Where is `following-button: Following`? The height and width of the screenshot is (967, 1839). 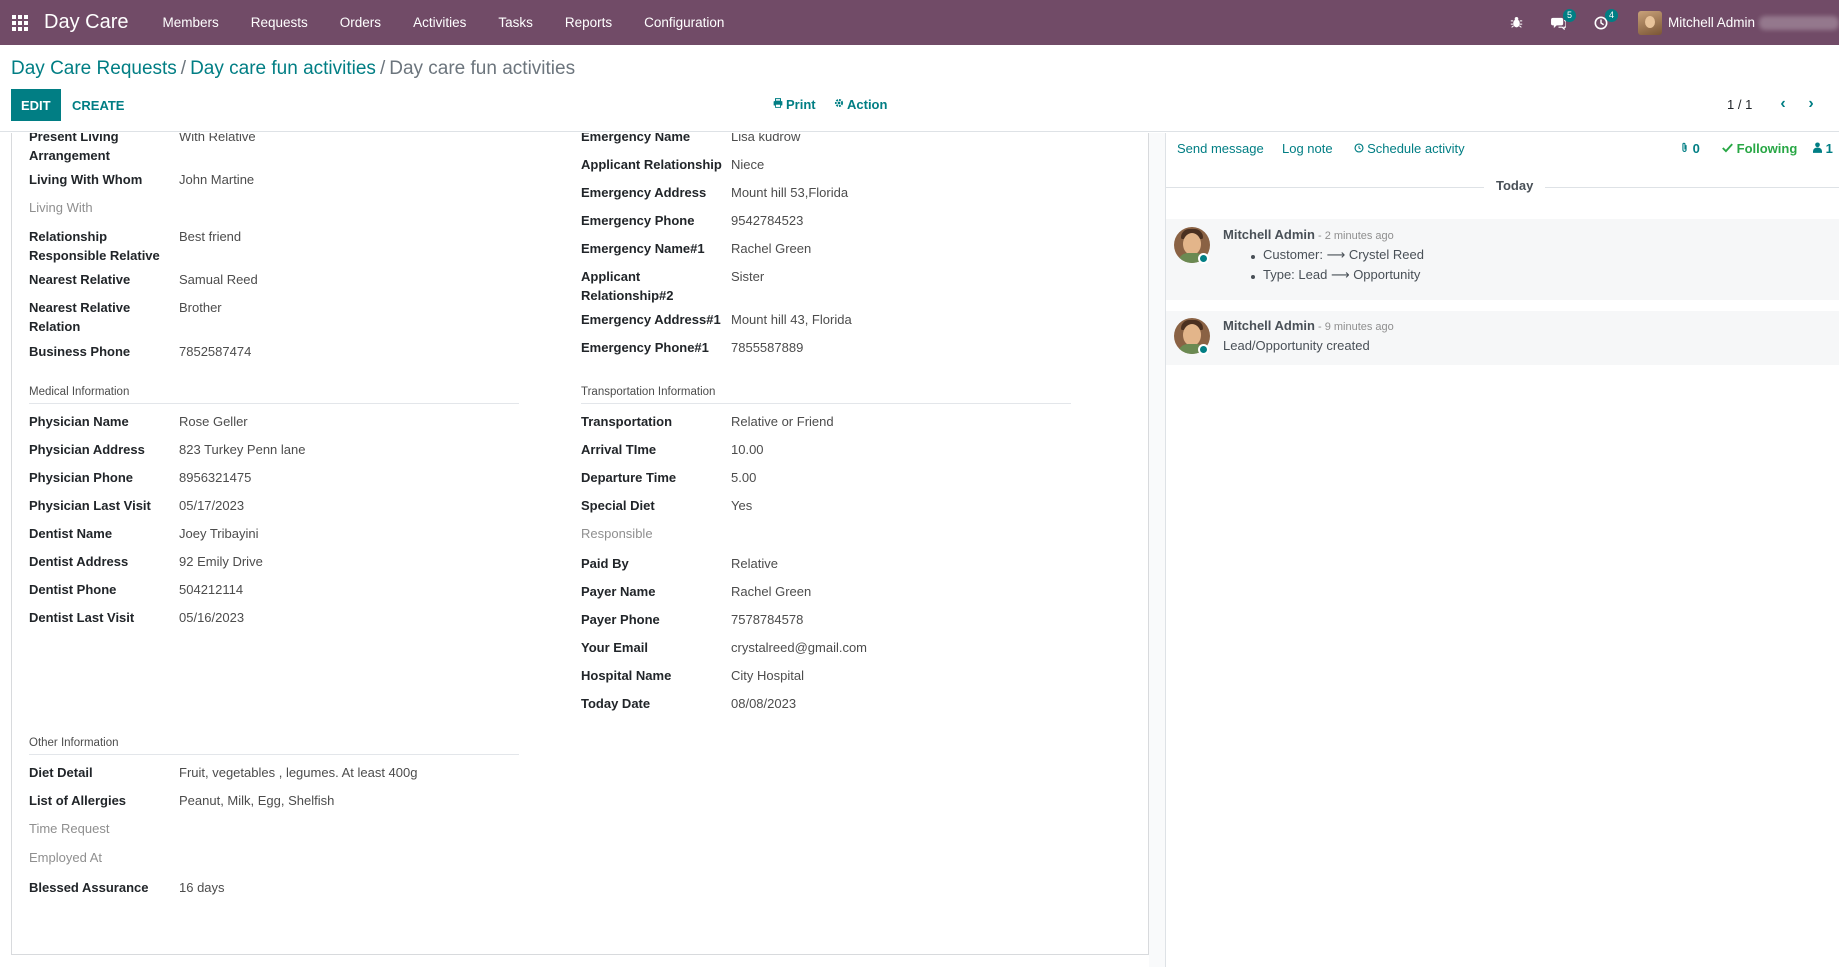 following-button: Following is located at coordinates (1759, 148).